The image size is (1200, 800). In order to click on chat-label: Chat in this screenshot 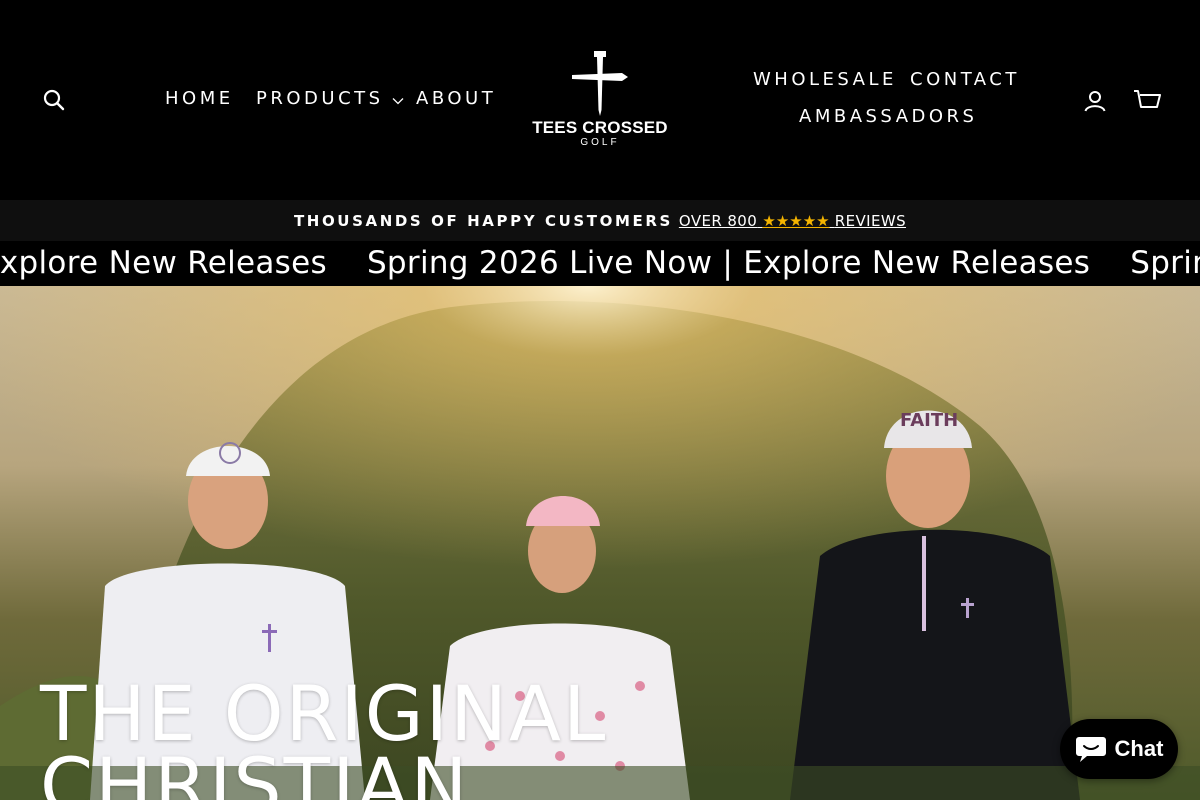, I will do `click(1139, 748)`.